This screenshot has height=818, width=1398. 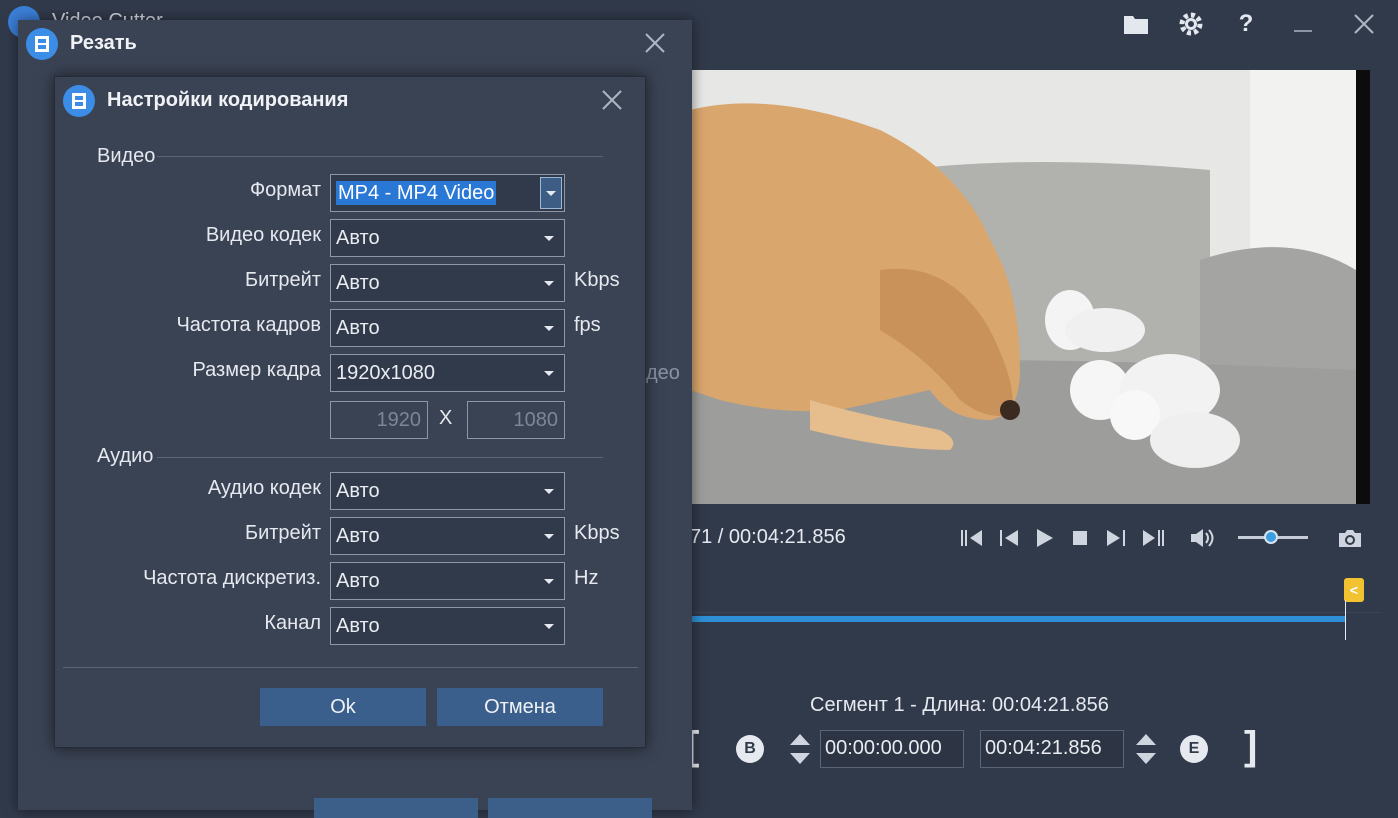 I want to click on audio-bitrate-value: Авто, so click(x=358, y=536).